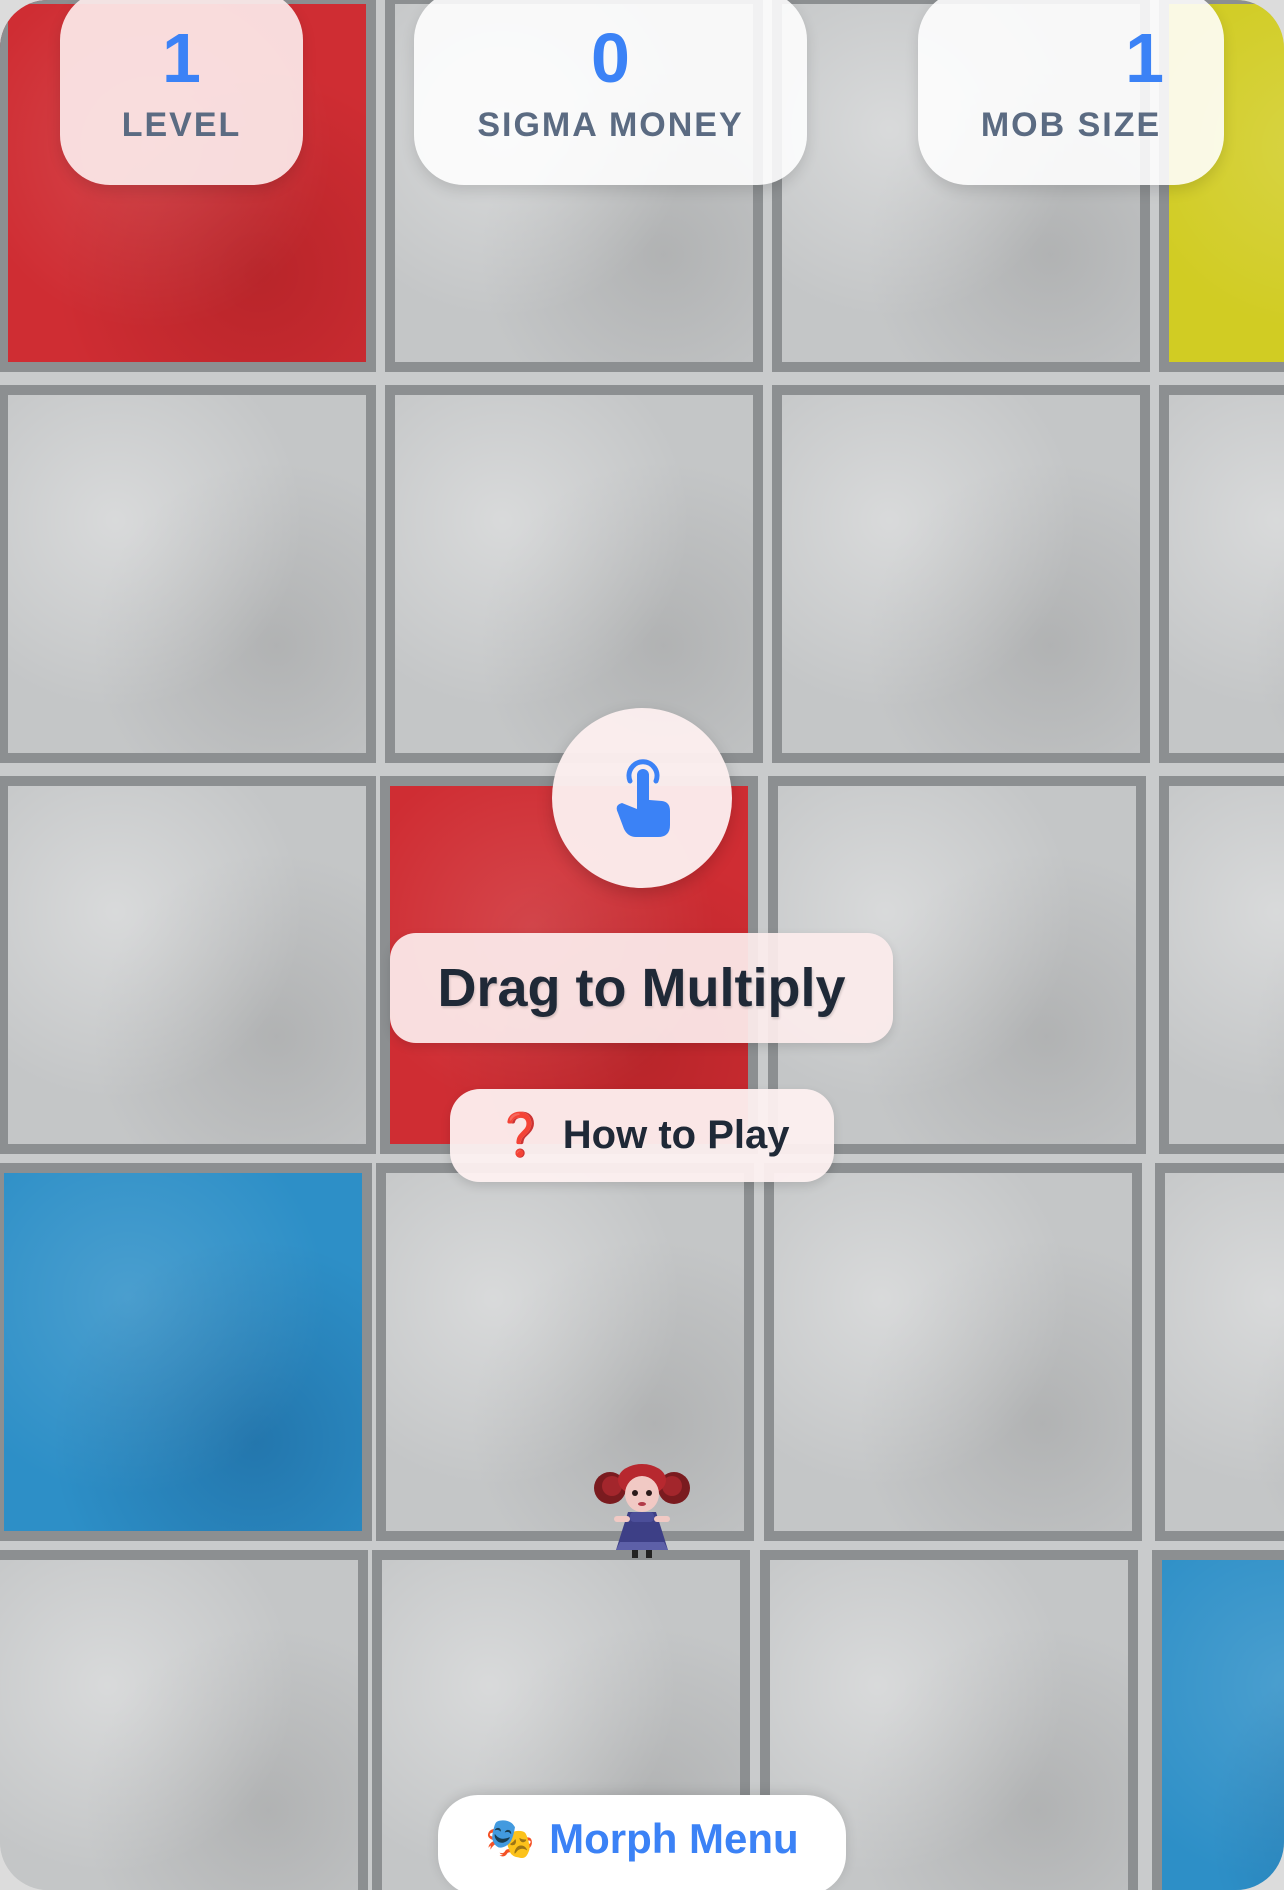 Image resolution: width=1284 pixels, height=1890 pixels. I want to click on sigma-money-value: 0, so click(610, 58).